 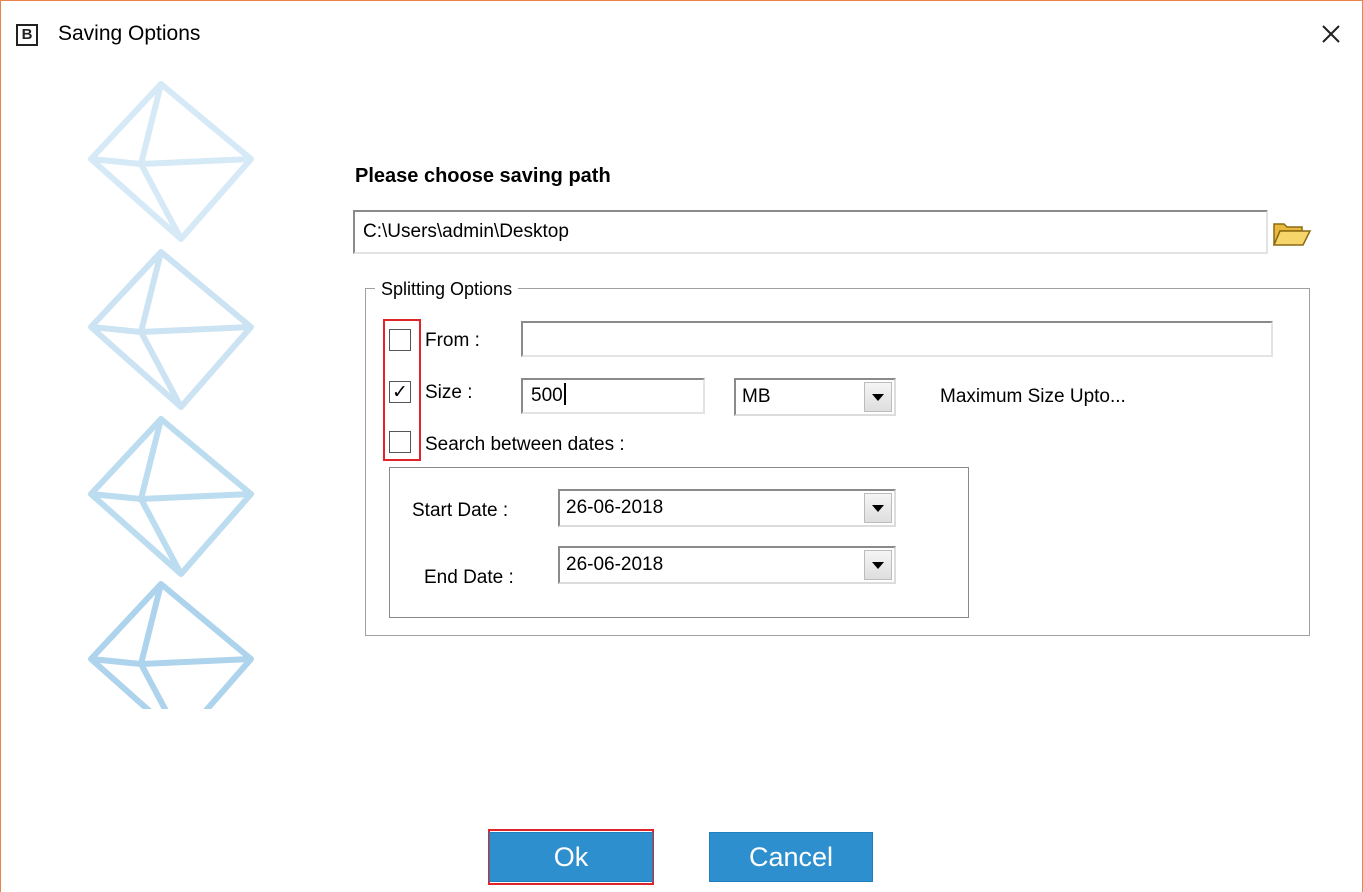 What do you see at coordinates (483, 176) in the screenshot?
I see `saving-path-heading: Please choose saving path` at bounding box center [483, 176].